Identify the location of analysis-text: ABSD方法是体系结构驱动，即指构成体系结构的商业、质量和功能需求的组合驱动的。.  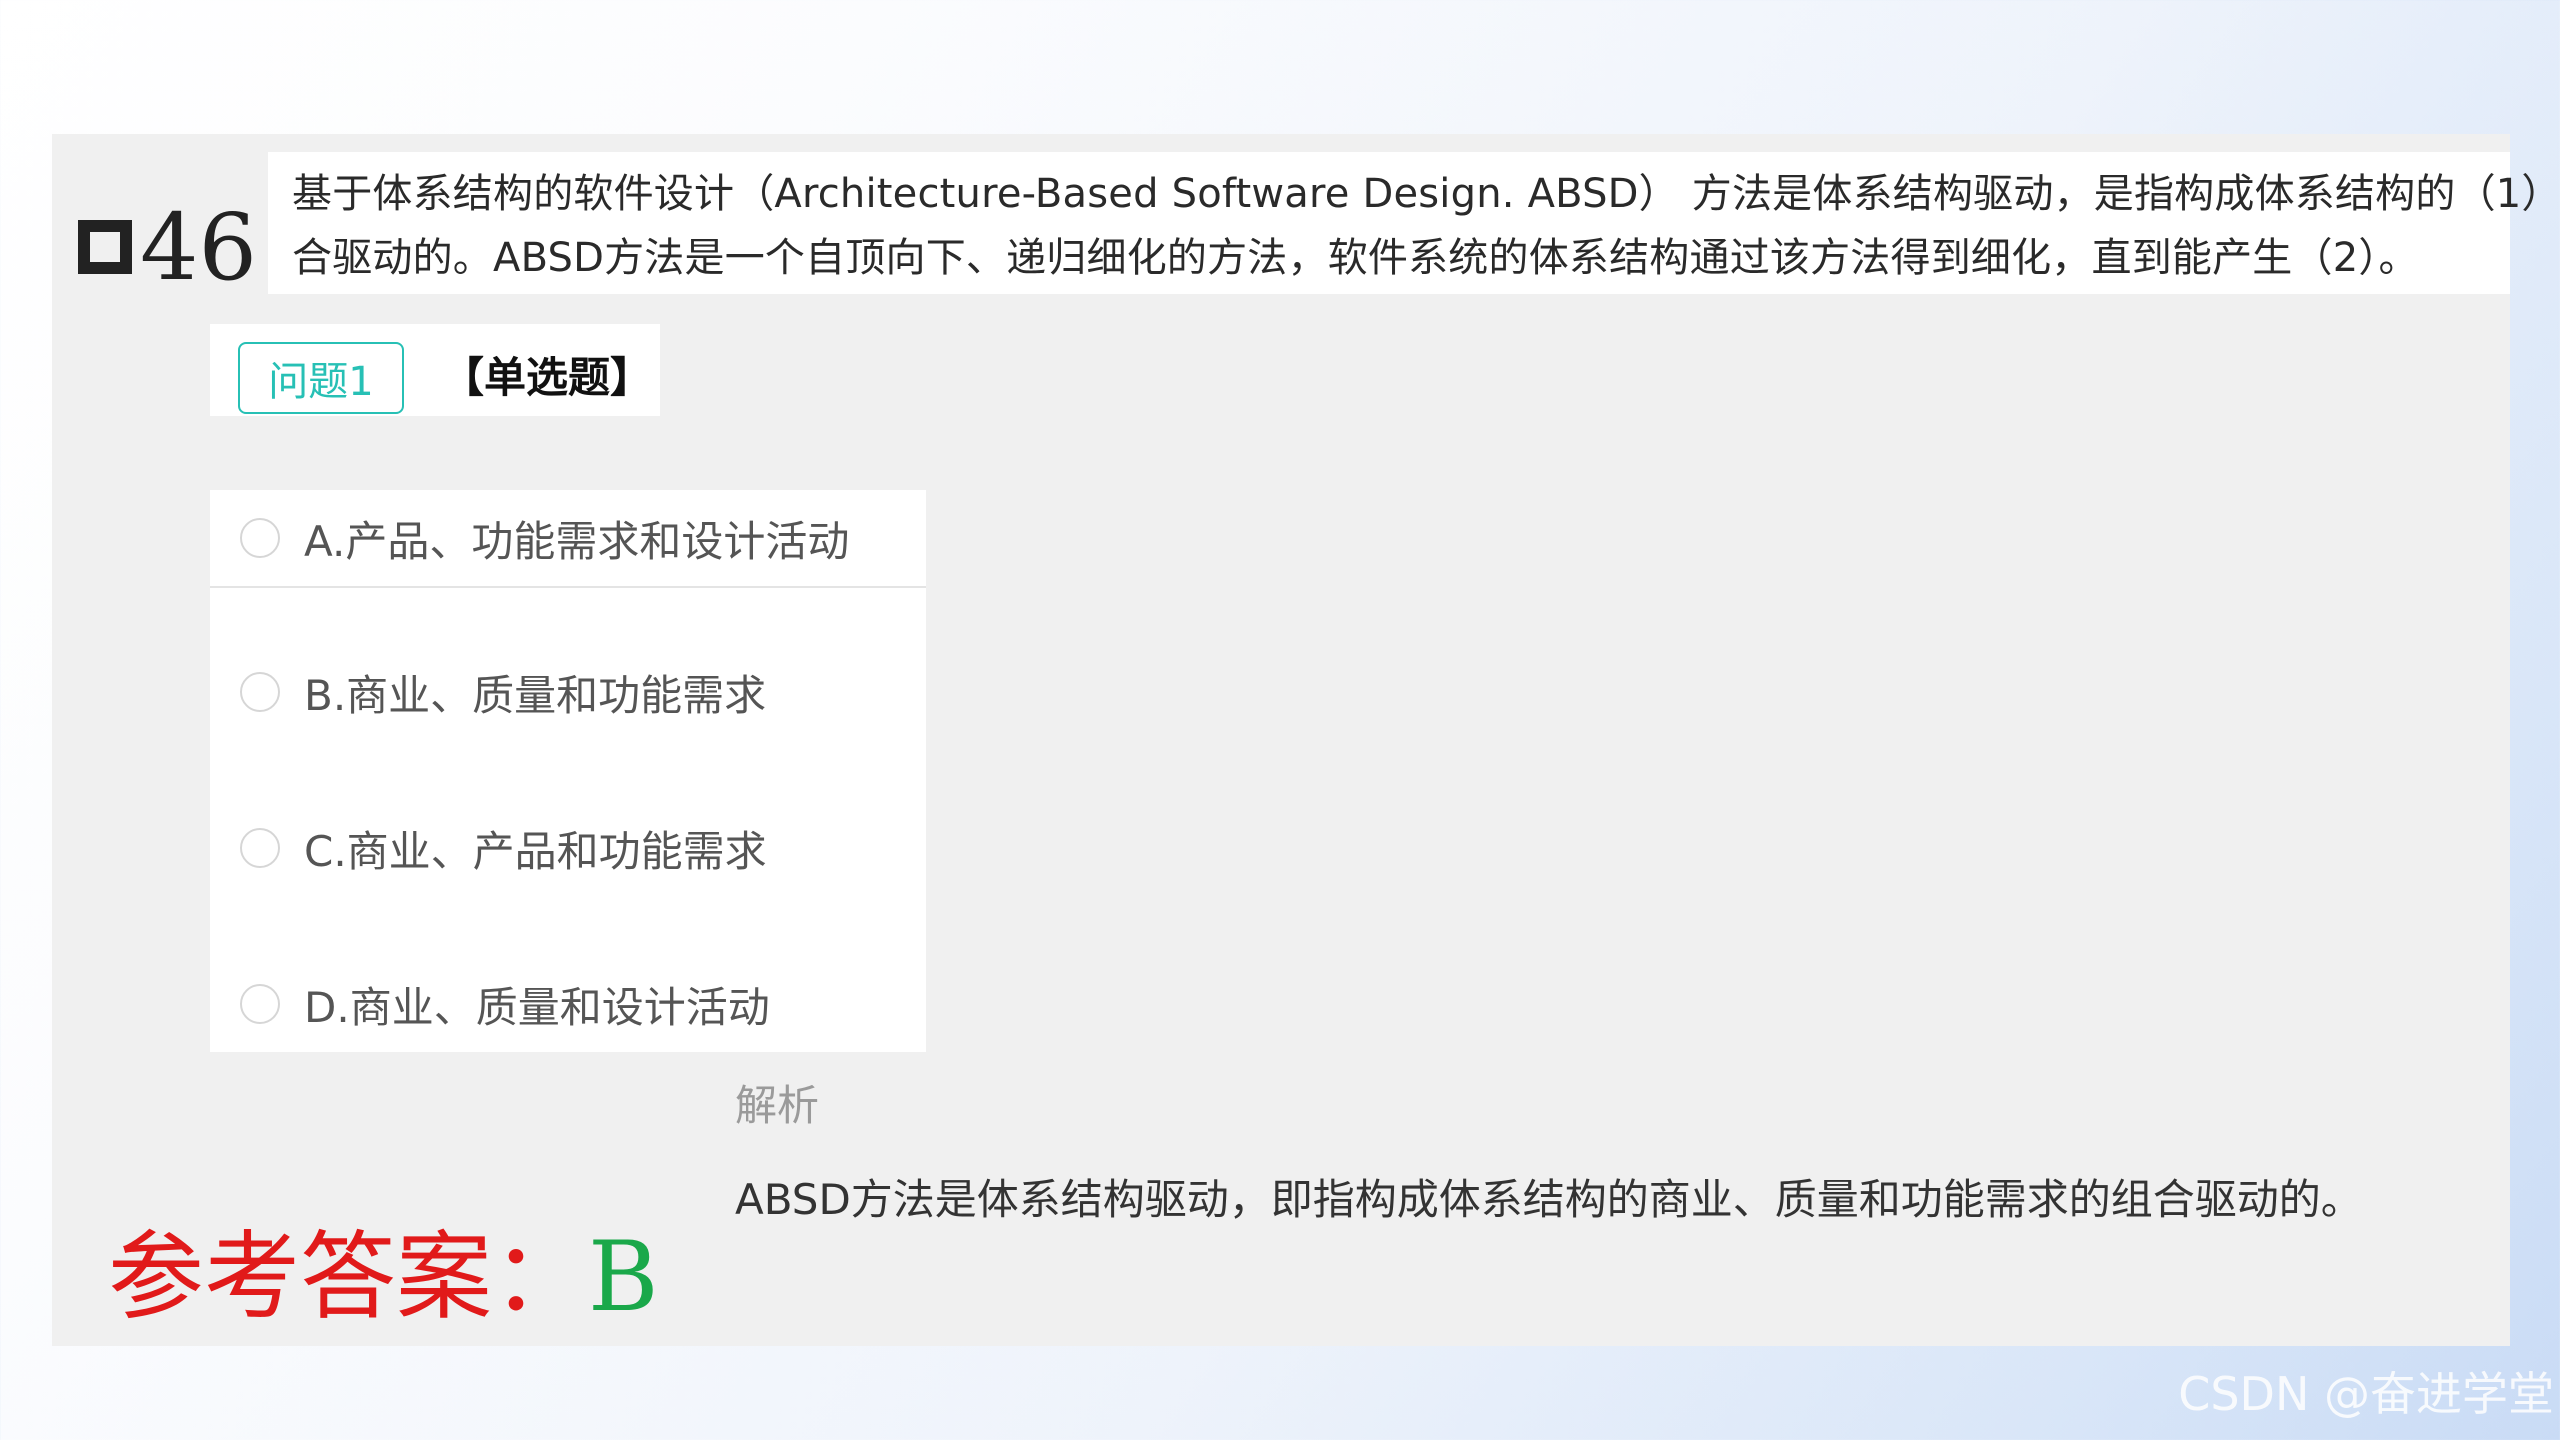
(1549, 1199).